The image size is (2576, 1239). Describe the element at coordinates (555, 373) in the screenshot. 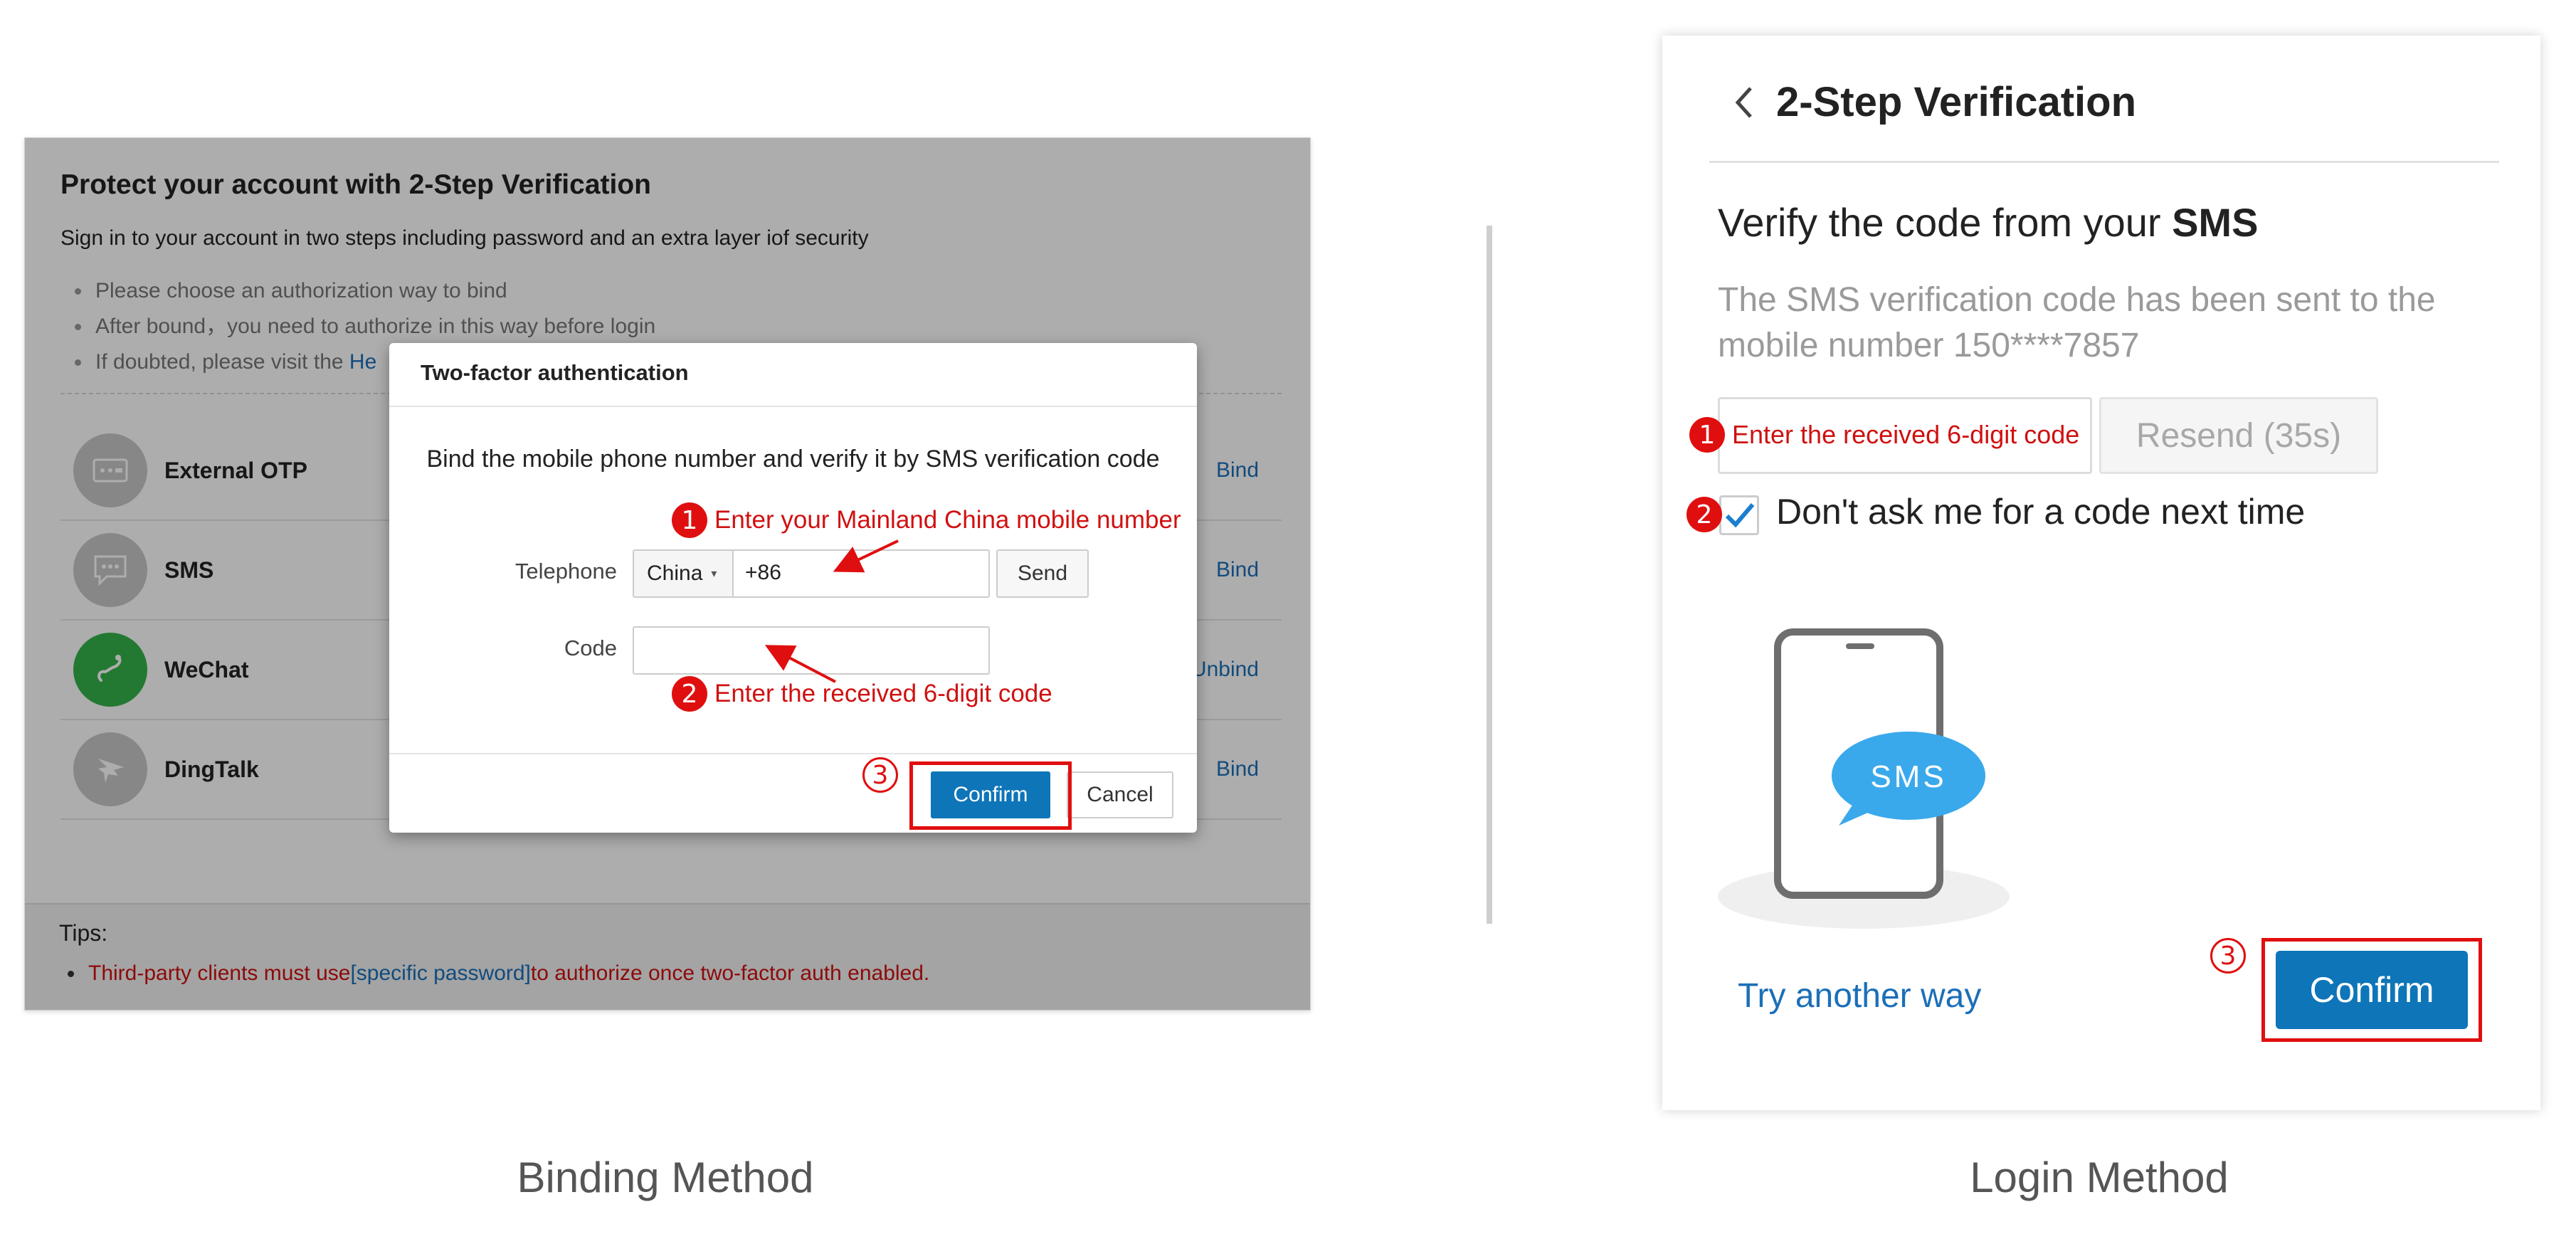

I see `dialog-title: Two-factor authentication` at that location.